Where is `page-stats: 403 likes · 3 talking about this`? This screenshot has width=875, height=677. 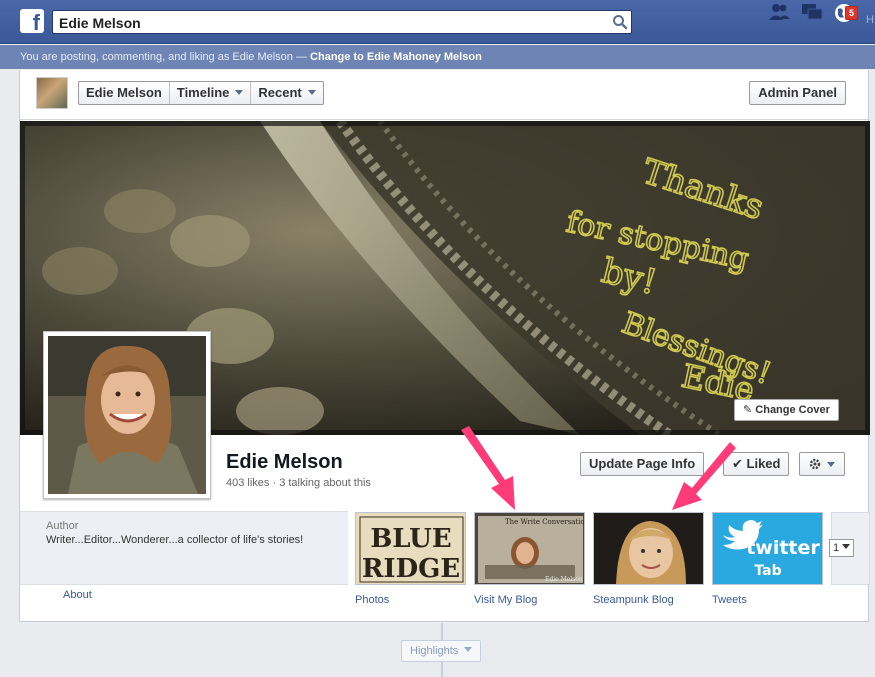 page-stats: 403 likes · 3 talking about this is located at coordinates (298, 483).